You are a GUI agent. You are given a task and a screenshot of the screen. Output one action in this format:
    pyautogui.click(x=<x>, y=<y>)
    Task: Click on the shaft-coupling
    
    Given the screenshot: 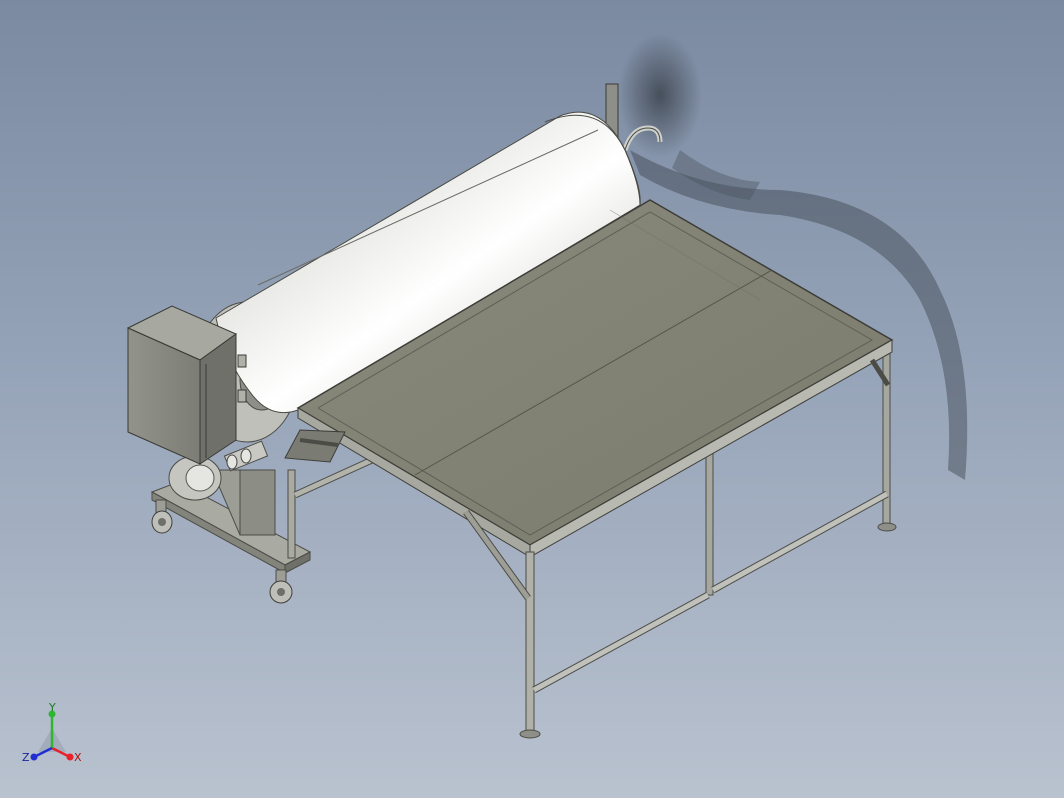 What is the action you would take?
    pyautogui.click(x=246, y=456)
    